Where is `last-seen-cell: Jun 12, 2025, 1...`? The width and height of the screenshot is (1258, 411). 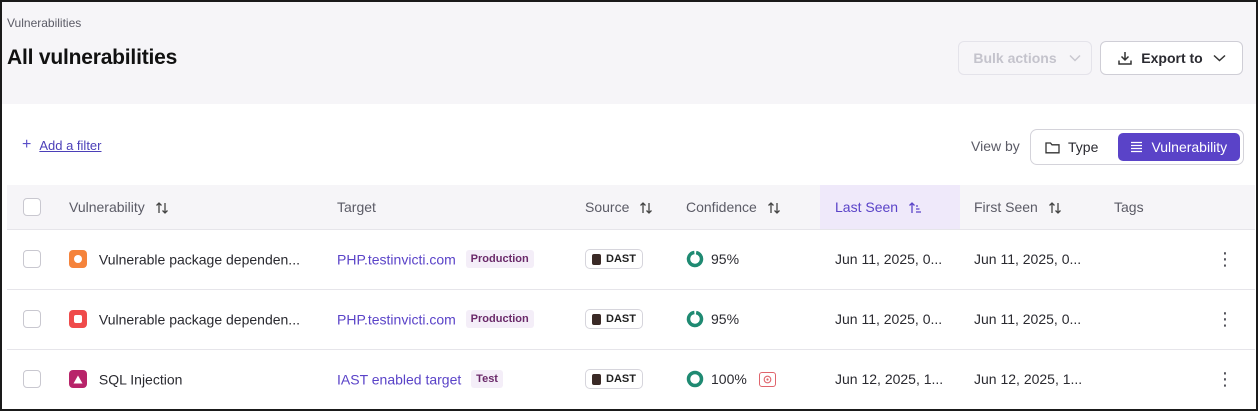 last-seen-cell: Jun 12, 2025, 1... is located at coordinates (889, 379).